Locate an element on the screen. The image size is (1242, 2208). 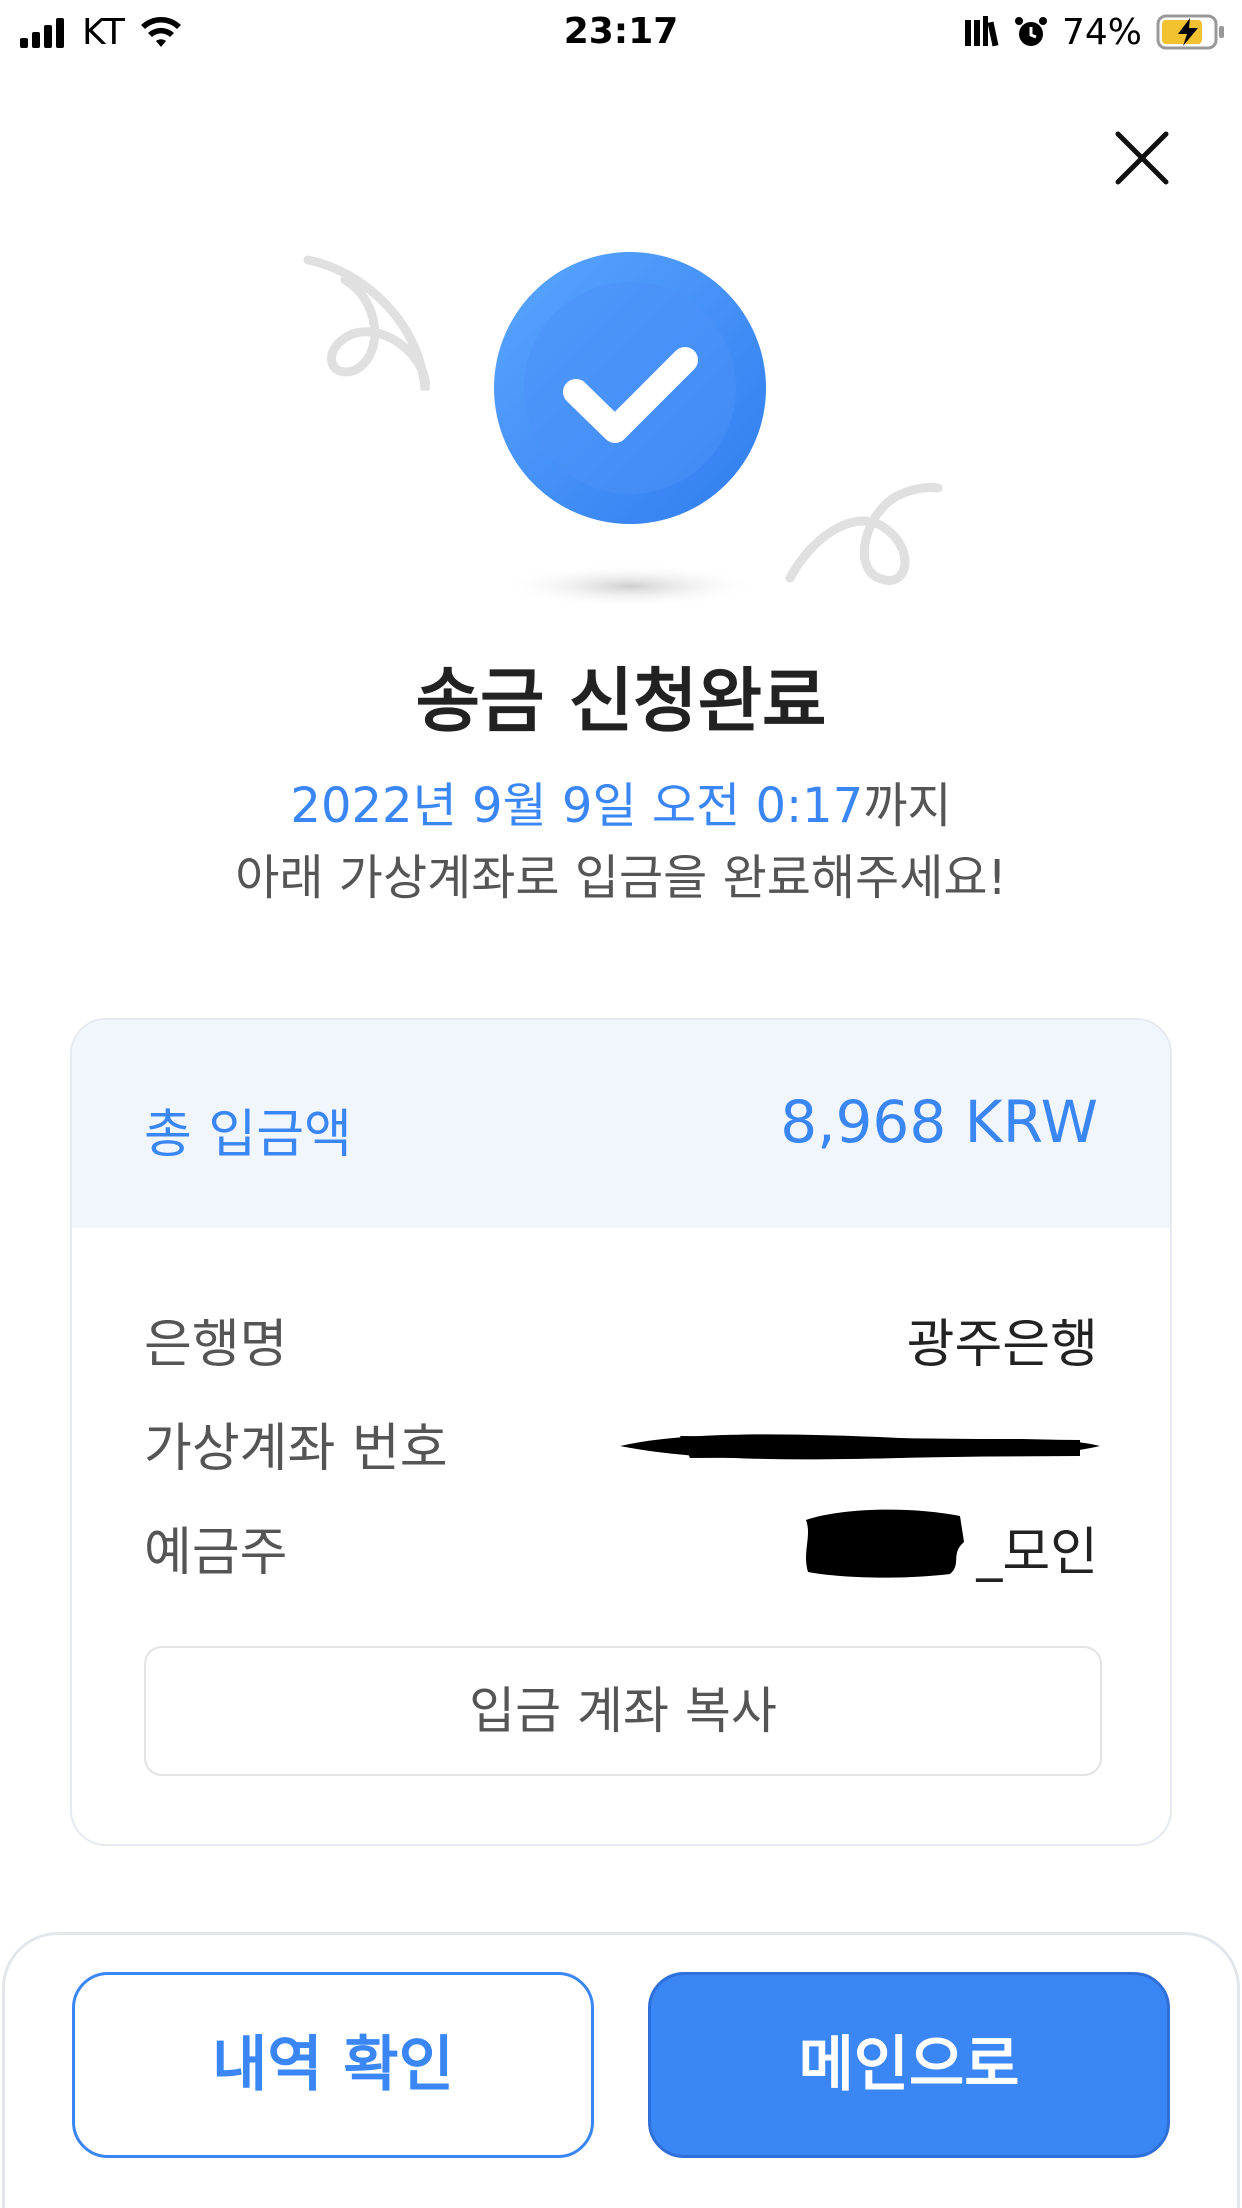
status-right: 74% is located at coordinates (1095, 32).